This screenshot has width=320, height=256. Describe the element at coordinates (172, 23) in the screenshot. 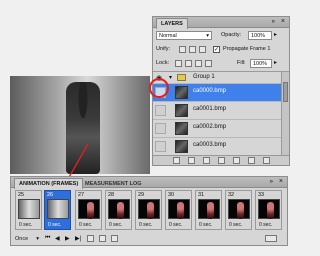

I see `tab-layers: LAYERS` at that location.